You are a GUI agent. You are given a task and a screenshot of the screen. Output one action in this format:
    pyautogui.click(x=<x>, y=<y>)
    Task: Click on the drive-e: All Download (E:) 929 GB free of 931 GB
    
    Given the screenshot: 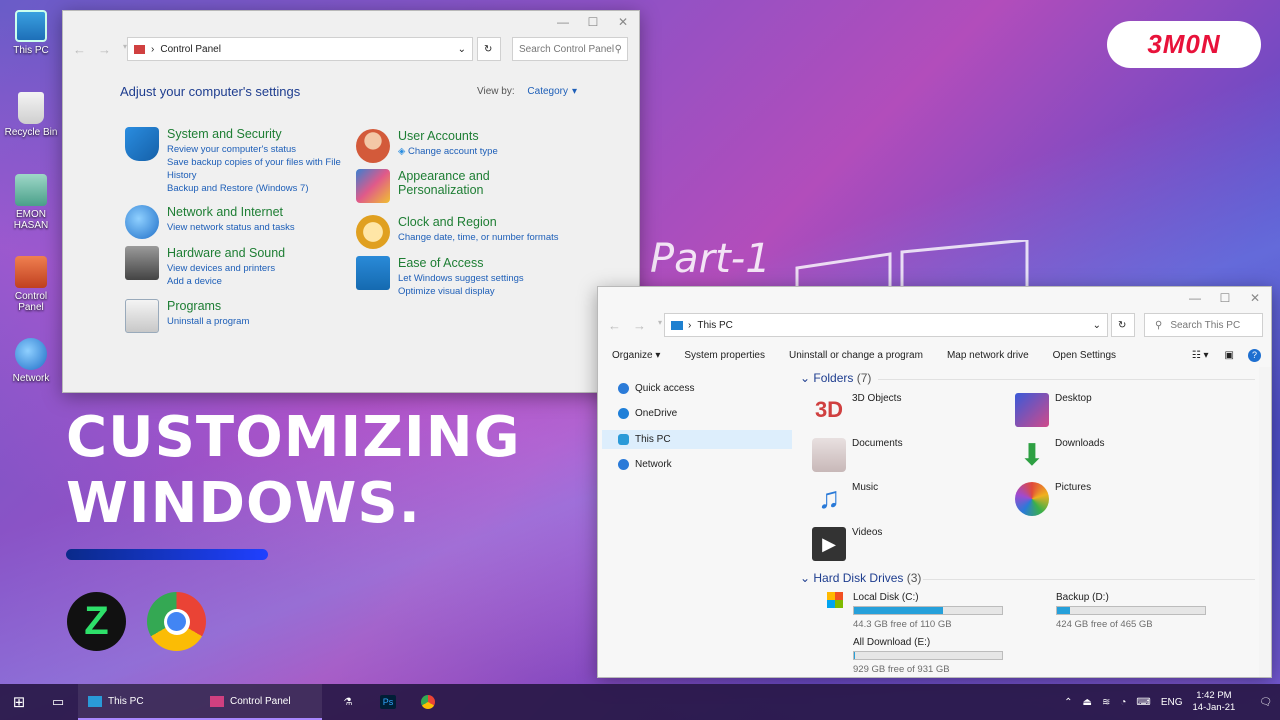 What is the action you would take?
    pyautogui.click(x=928, y=656)
    